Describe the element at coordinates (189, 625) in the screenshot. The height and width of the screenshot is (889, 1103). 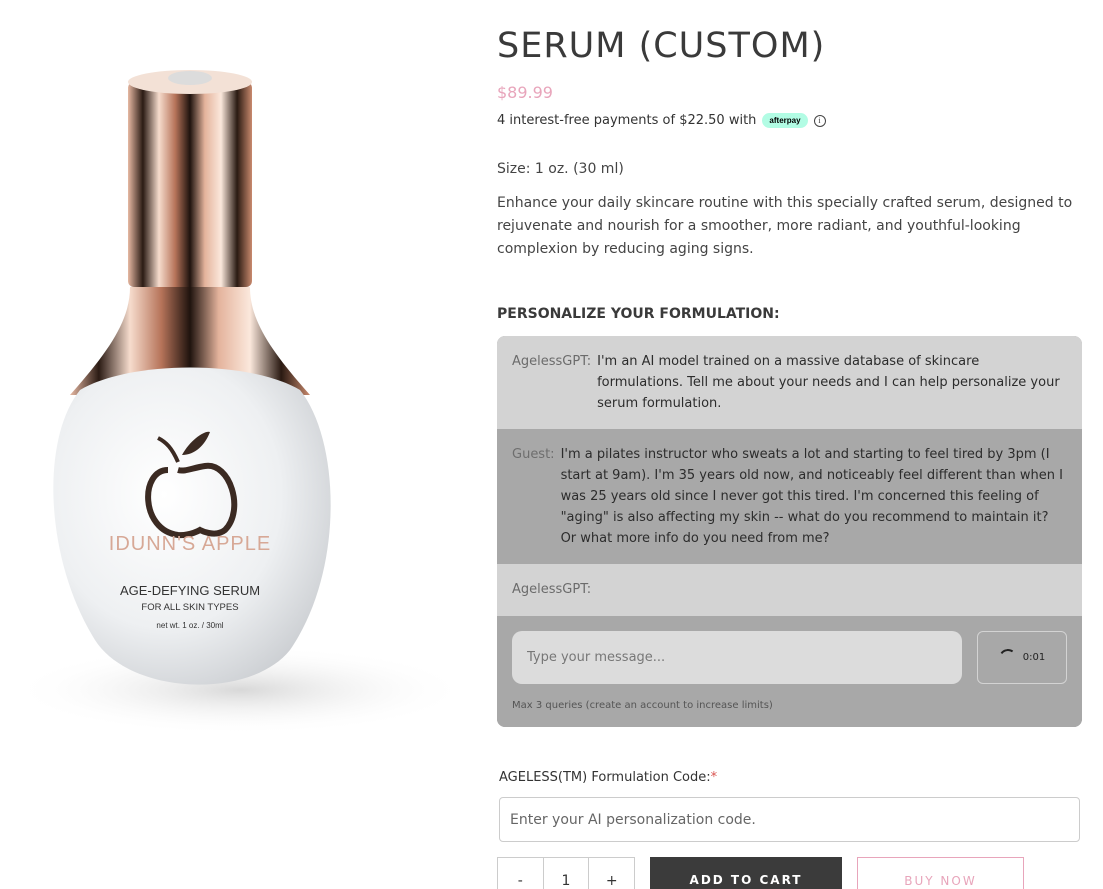
I see `bottle-line3-text: net wt. 1 oz. / 30ml` at that location.